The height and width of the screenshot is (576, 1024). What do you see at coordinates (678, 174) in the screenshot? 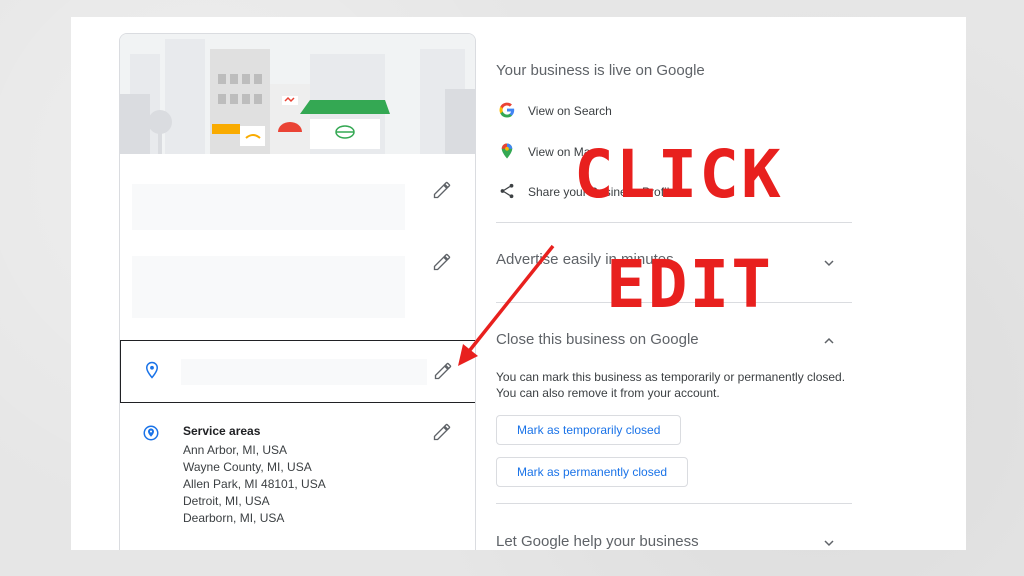
I see `click-annotation-text: CLICK` at bounding box center [678, 174].